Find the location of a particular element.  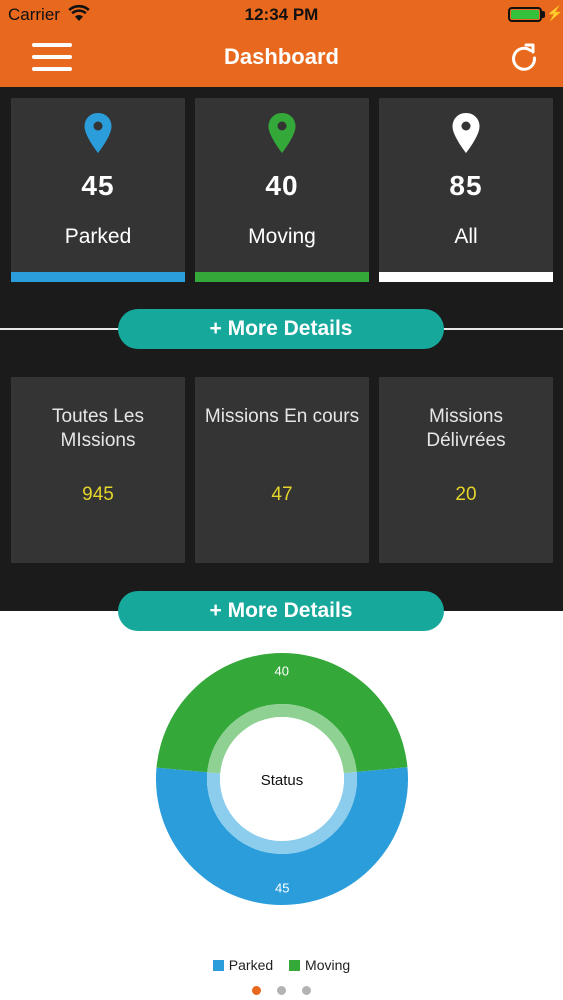

mission-card-in-progress: Missions En cours 47 is located at coordinates (282, 470).